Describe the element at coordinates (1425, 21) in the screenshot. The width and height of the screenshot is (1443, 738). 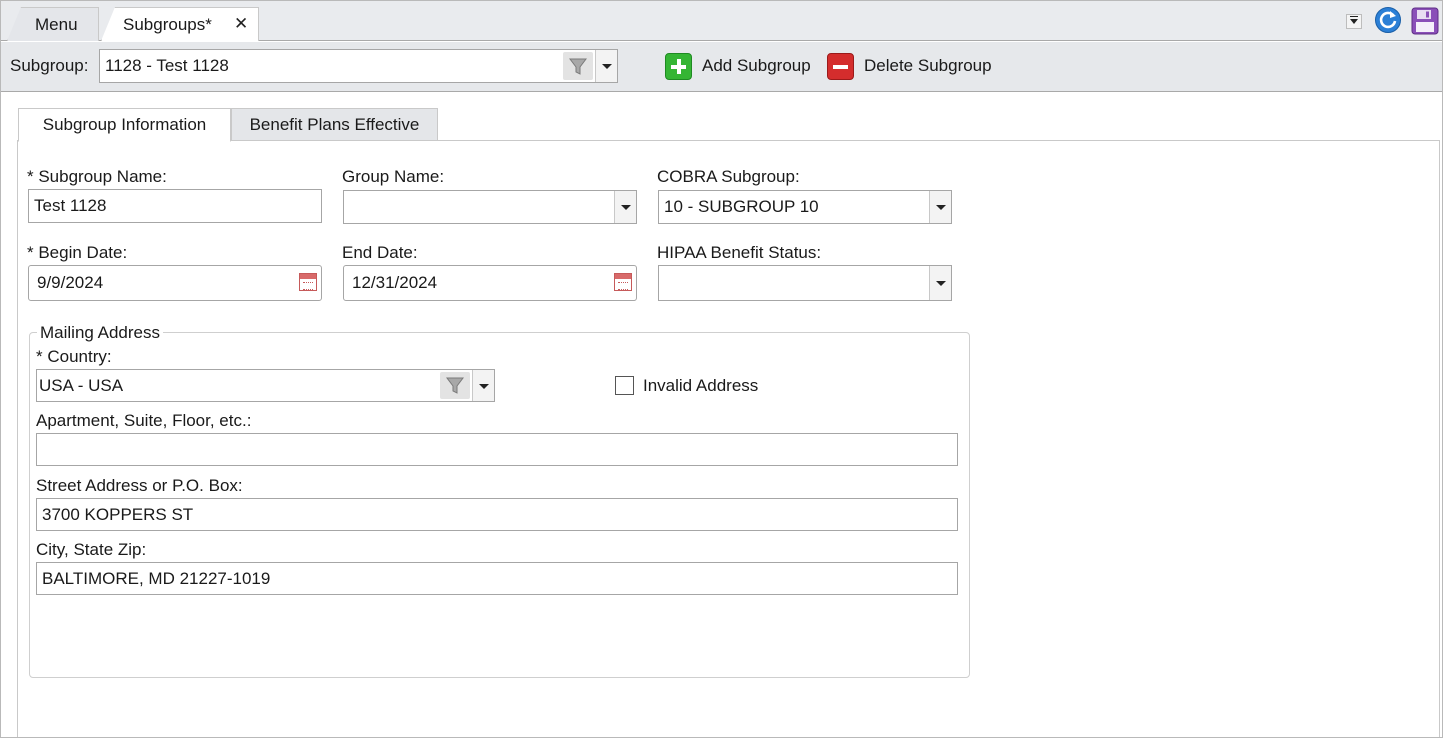
I see `save-icon` at that location.